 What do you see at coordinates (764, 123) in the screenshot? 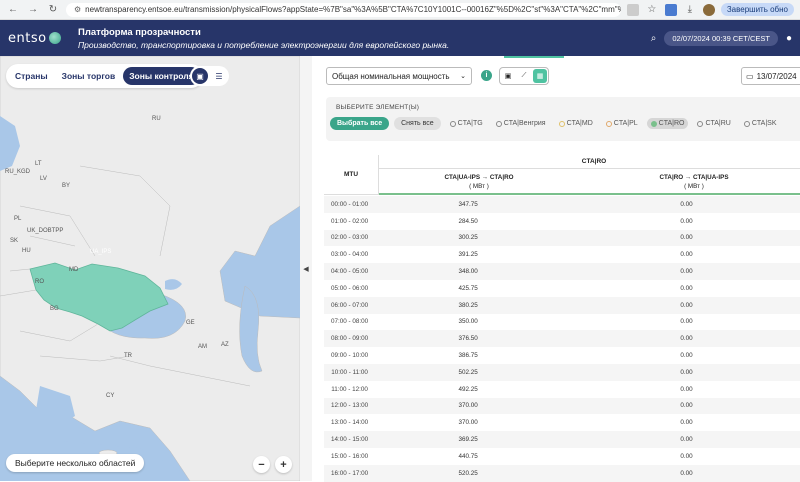
I see `chip-label: CTA|SK` at bounding box center [764, 123].